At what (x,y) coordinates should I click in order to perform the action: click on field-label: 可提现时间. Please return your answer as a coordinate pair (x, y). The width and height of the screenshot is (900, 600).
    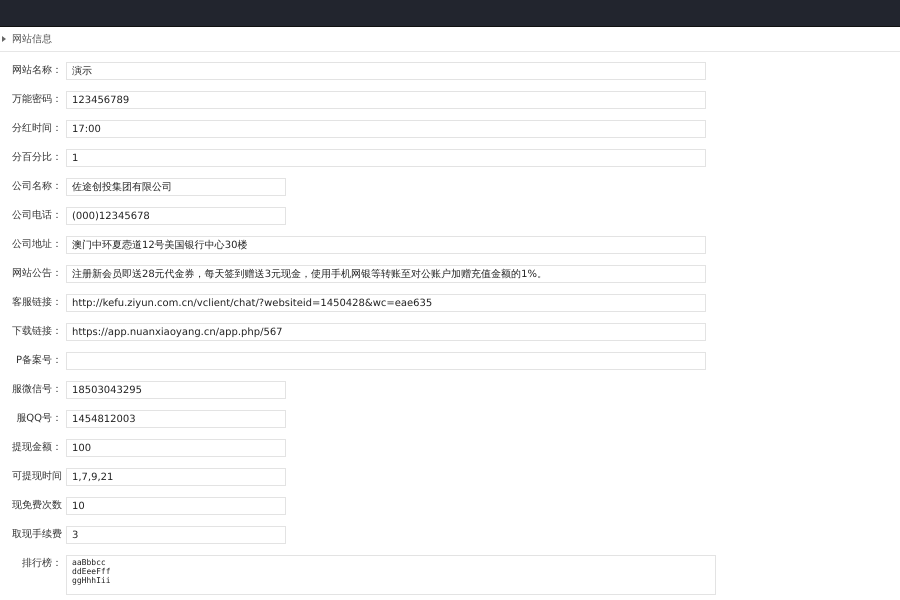
    Looking at the image, I should click on (36, 477).